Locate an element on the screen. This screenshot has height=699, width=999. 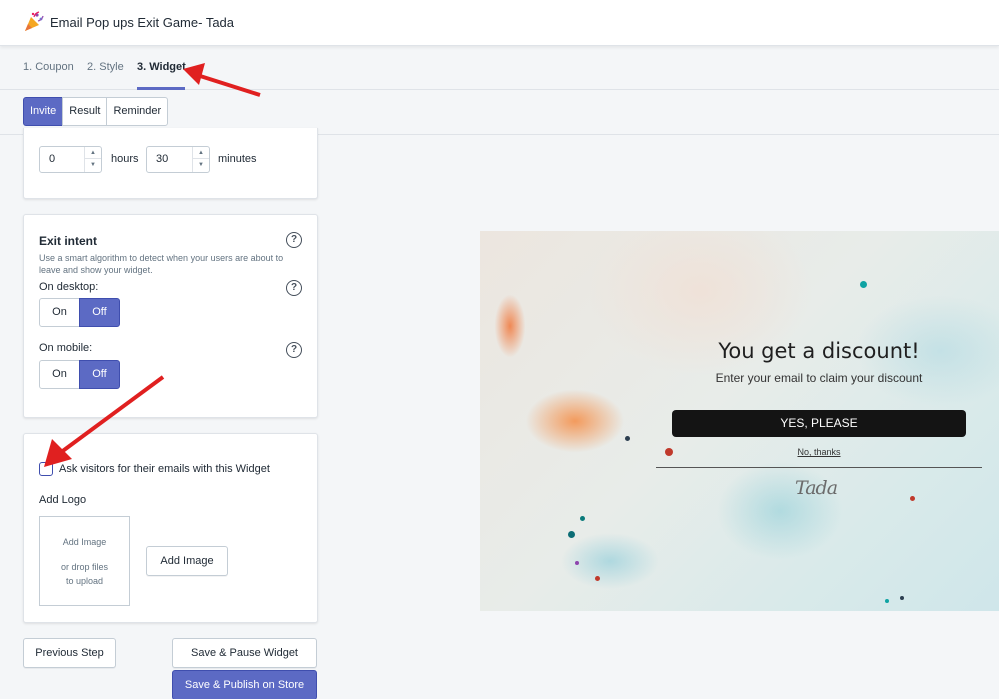
desktop-toggle: On Off is located at coordinates (79, 312).